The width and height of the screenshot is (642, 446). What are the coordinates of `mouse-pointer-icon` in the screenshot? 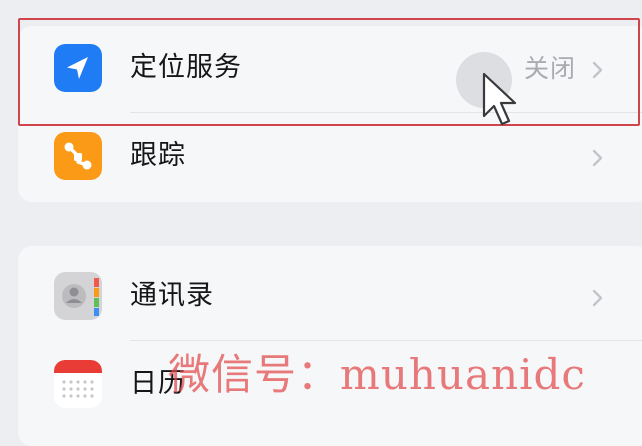 It's located at (499, 99).